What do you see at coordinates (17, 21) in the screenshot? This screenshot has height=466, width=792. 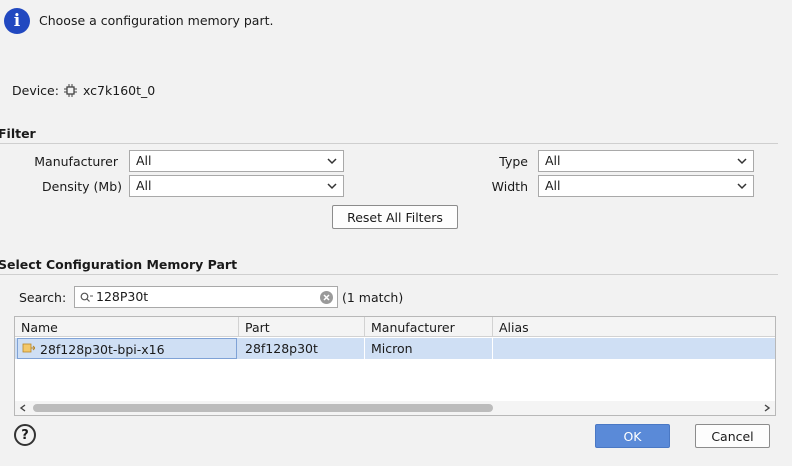 I see `info-icon: i` at bounding box center [17, 21].